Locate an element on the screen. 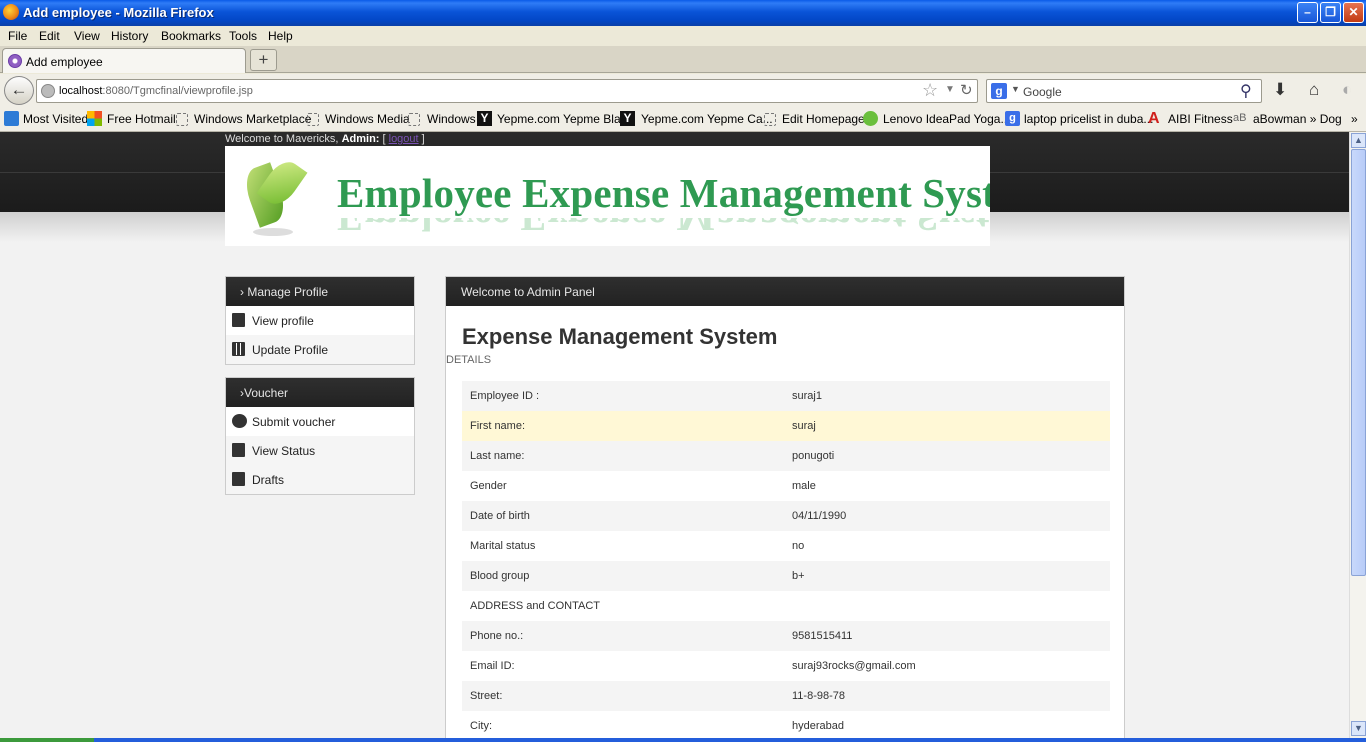 This screenshot has height=742, width=1366. row-value: b+ is located at coordinates (798, 576).